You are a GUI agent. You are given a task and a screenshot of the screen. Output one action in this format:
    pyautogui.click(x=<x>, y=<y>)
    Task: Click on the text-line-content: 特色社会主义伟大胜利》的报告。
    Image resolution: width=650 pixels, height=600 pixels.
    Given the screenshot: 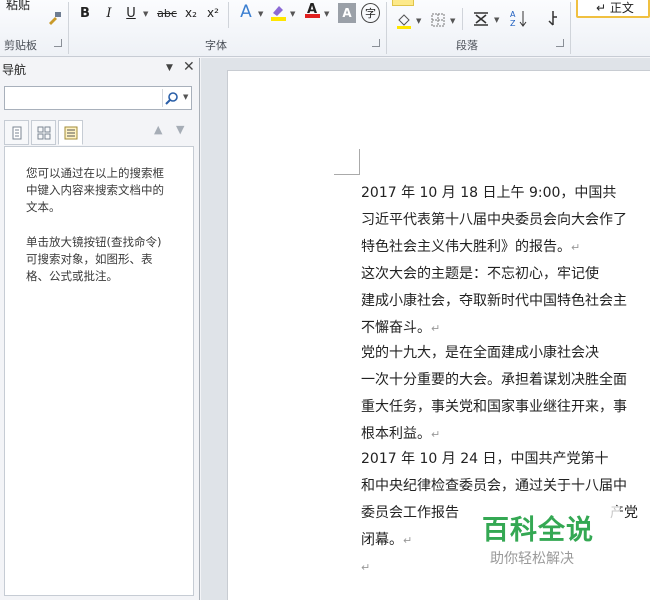 What is the action you would take?
    pyautogui.click(x=466, y=247)
    